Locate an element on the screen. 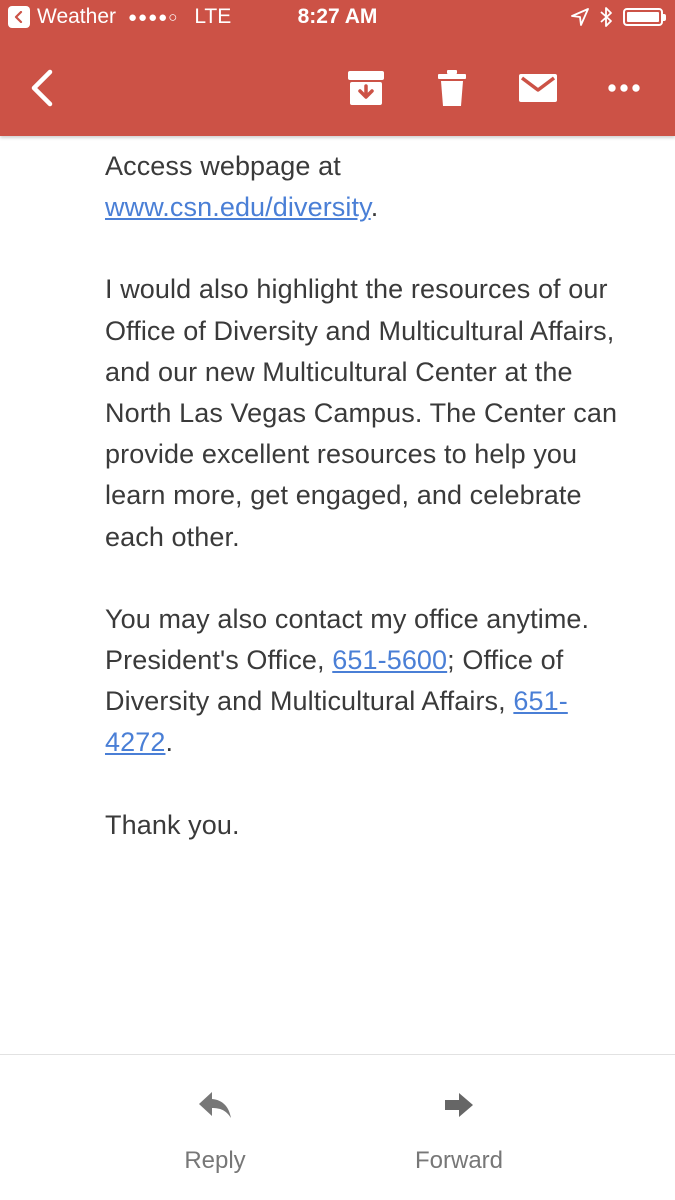 The width and height of the screenshot is (675, 1200). signal-strength: ●●●●○ is located at coordinates (153, 17).